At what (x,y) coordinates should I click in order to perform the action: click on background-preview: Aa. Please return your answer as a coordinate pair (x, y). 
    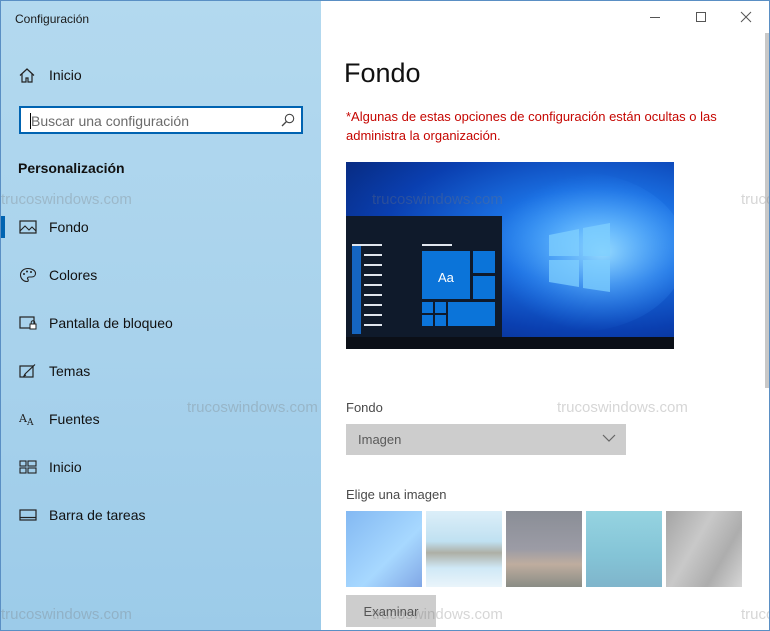
    Looking at the image, I should click on (510, 255).